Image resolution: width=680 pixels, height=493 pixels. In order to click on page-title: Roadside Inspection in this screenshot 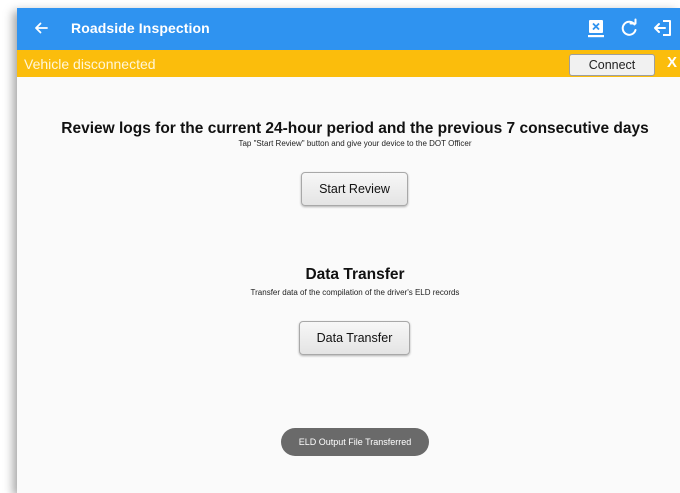, I will do `click(140, 28)`.